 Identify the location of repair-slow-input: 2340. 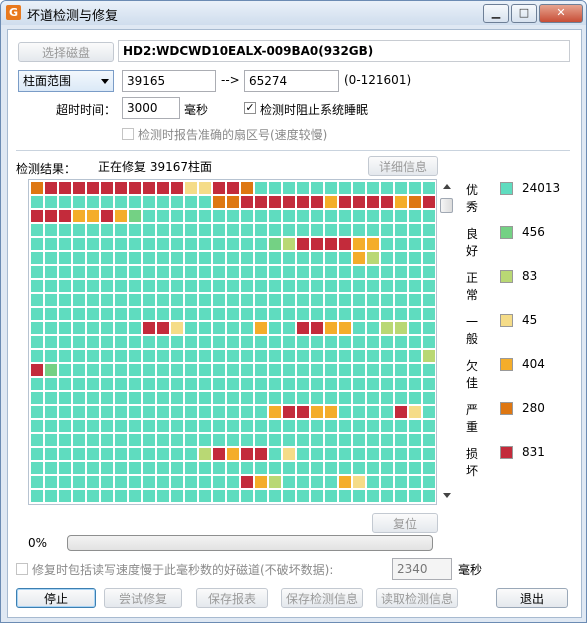
(422, 569).